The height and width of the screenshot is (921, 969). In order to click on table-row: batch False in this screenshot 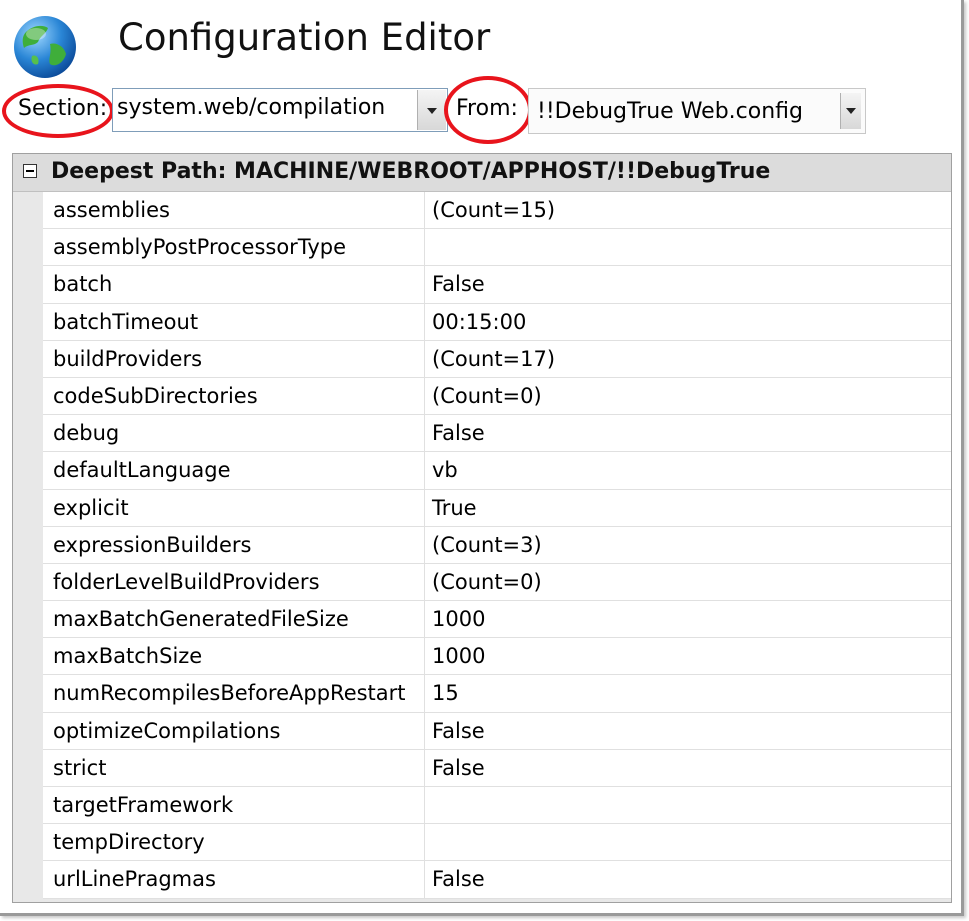, I will do `click(497, 285)`.